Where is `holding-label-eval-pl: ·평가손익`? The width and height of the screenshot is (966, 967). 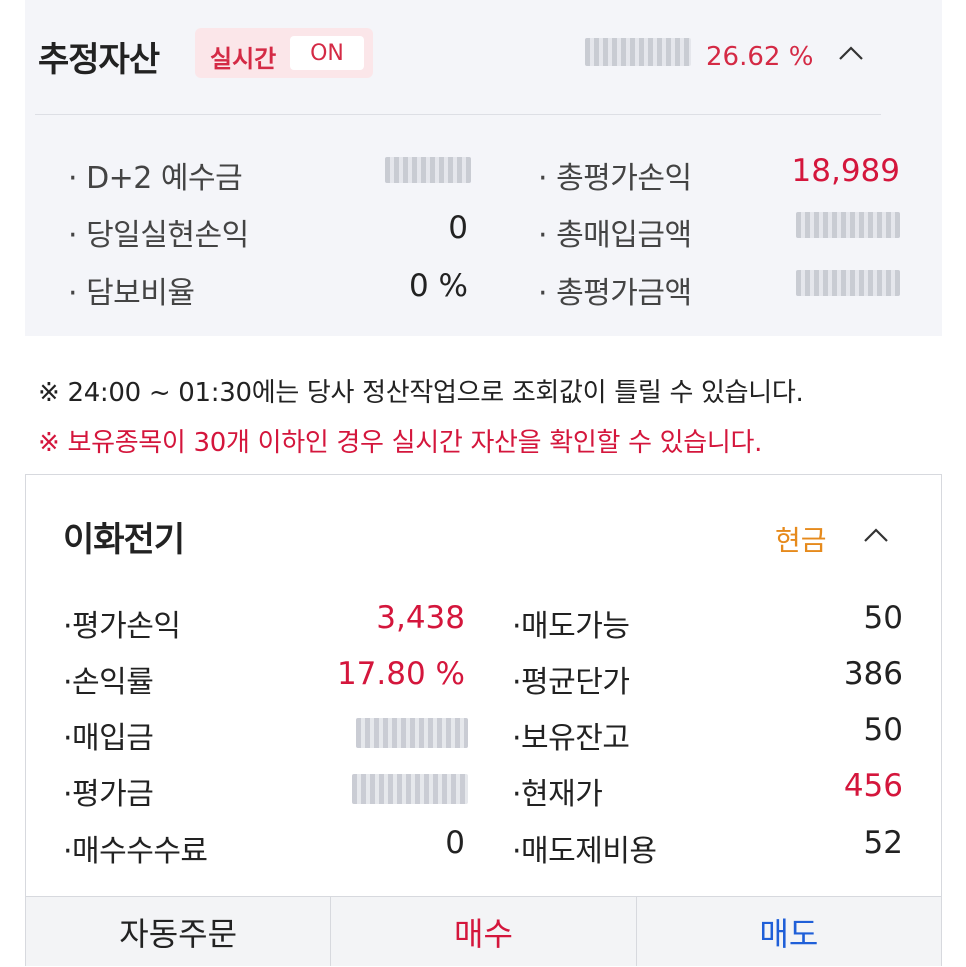 holding-label-eval-pl: ·평가손익 is located at coordinates (122, 626).